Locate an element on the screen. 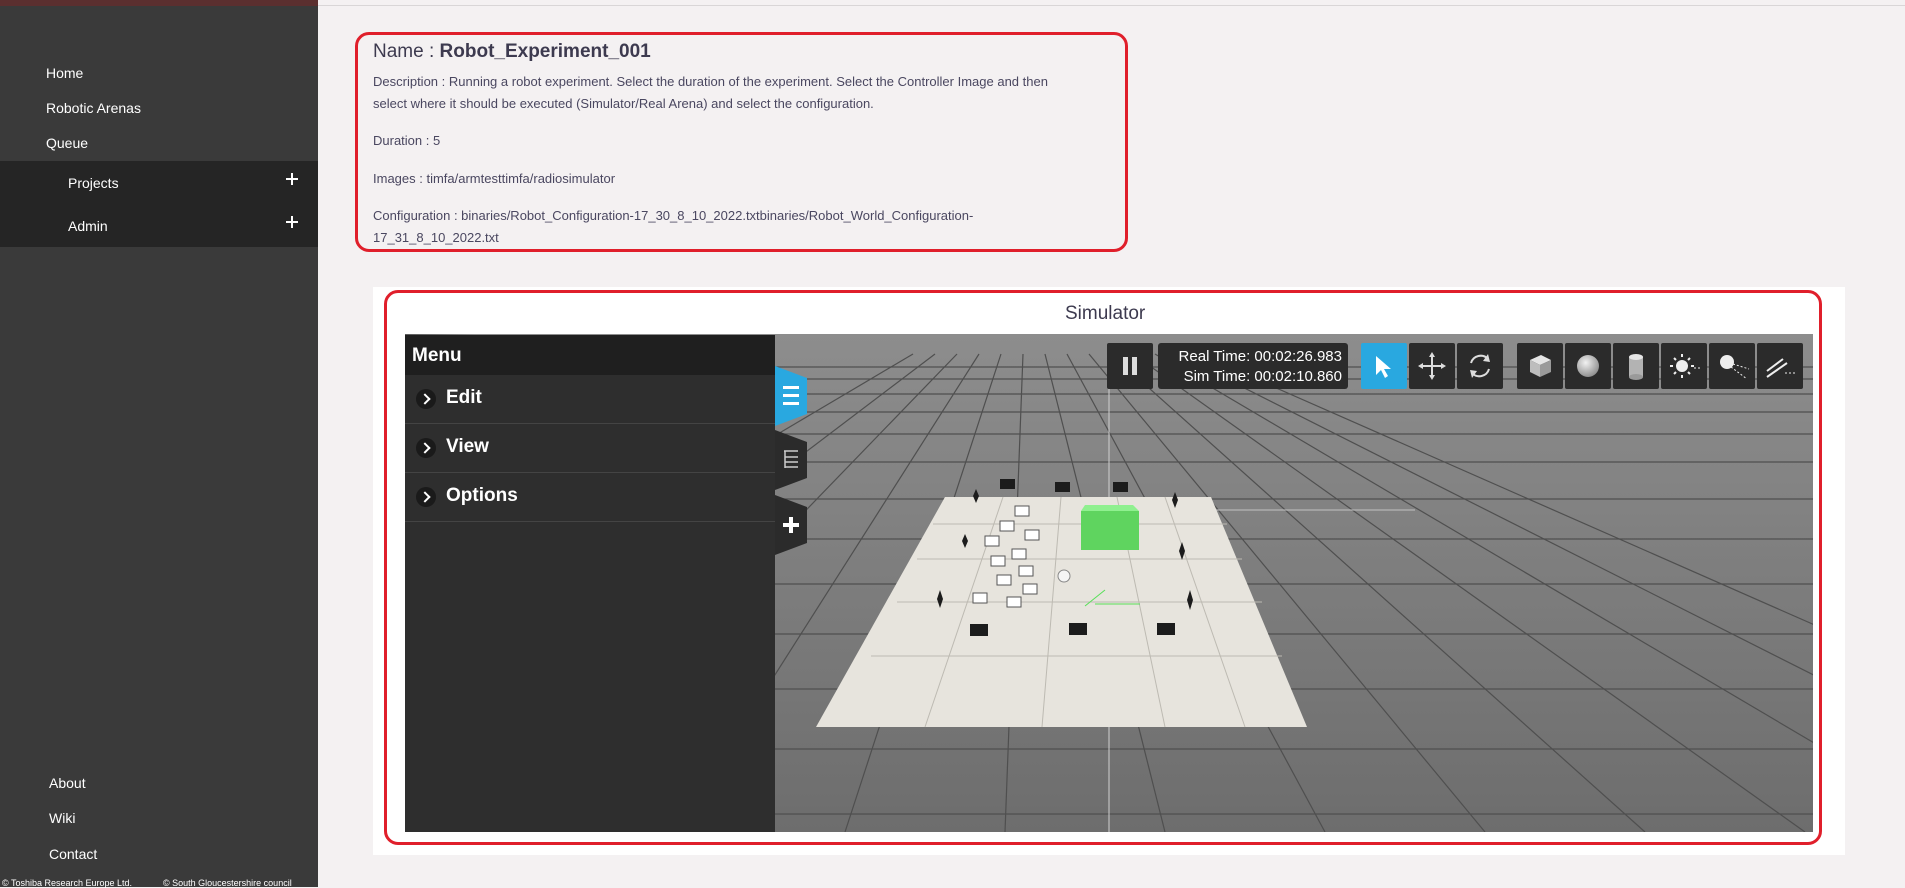  rotate-icon is located at coordinates (1480, 366).